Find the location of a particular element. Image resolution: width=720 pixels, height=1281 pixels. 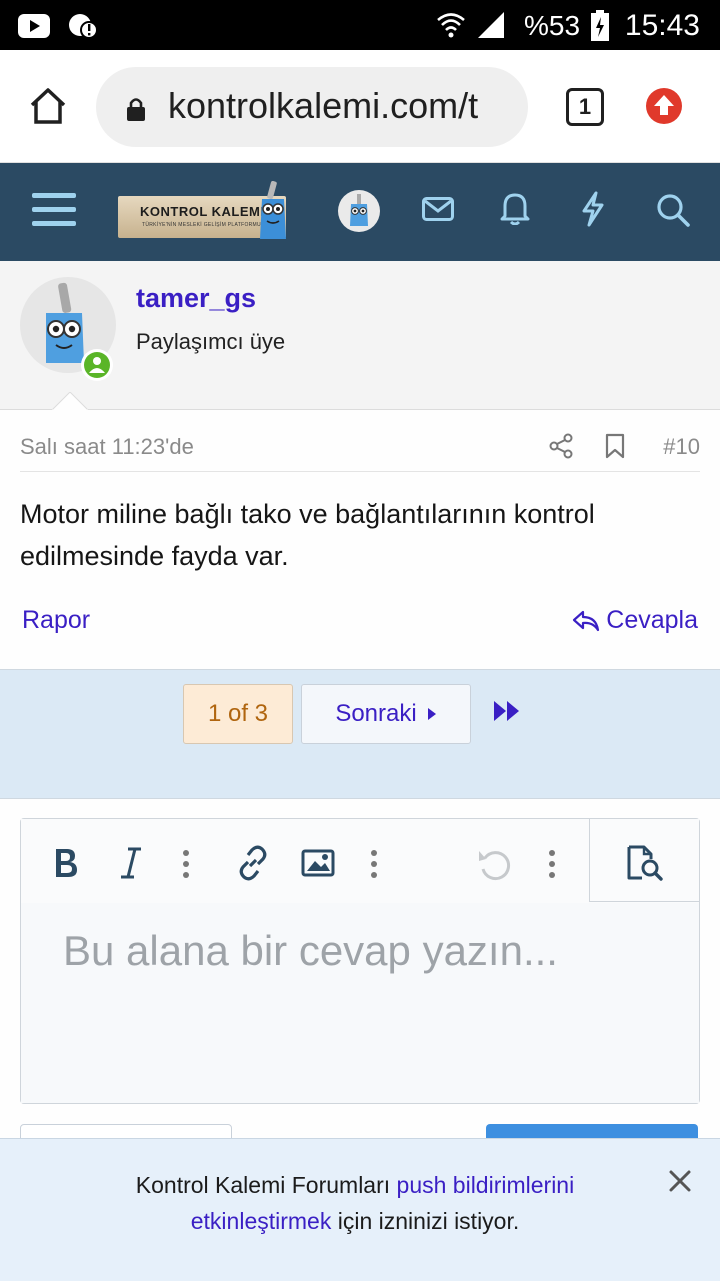

url-text: kontrolkalemi.com/t is located at coordinates (323, 105).